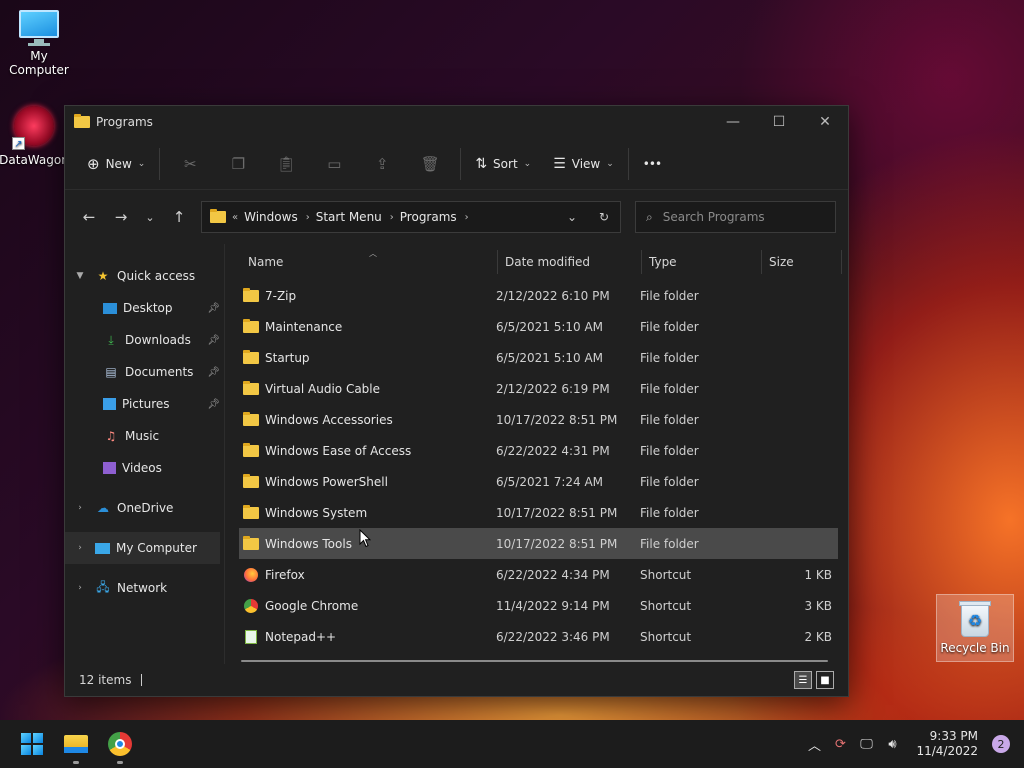 The width and height of the screenshot is (1024, 768). What do you see at coordinates (287, 357) in the screenshot?
I see `file-name: Startup` at bounding box center [287, 357].